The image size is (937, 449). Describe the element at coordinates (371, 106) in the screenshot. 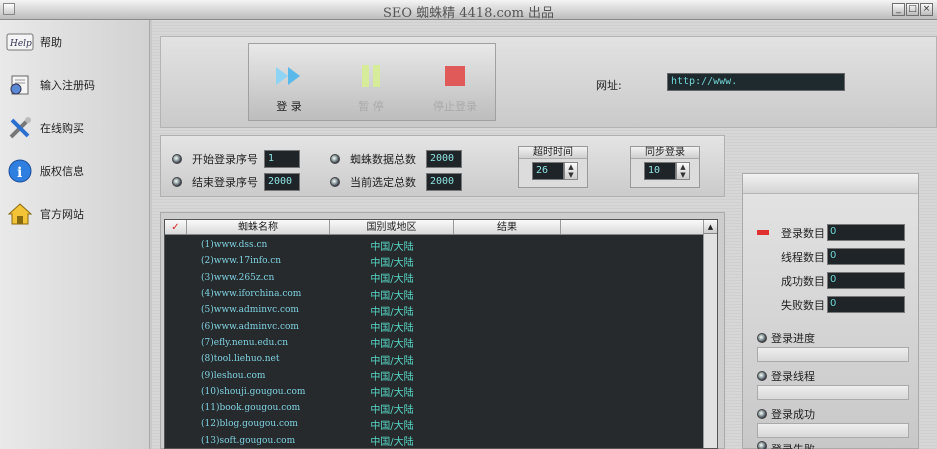

I see `pause-label: 暂 停` at that location.